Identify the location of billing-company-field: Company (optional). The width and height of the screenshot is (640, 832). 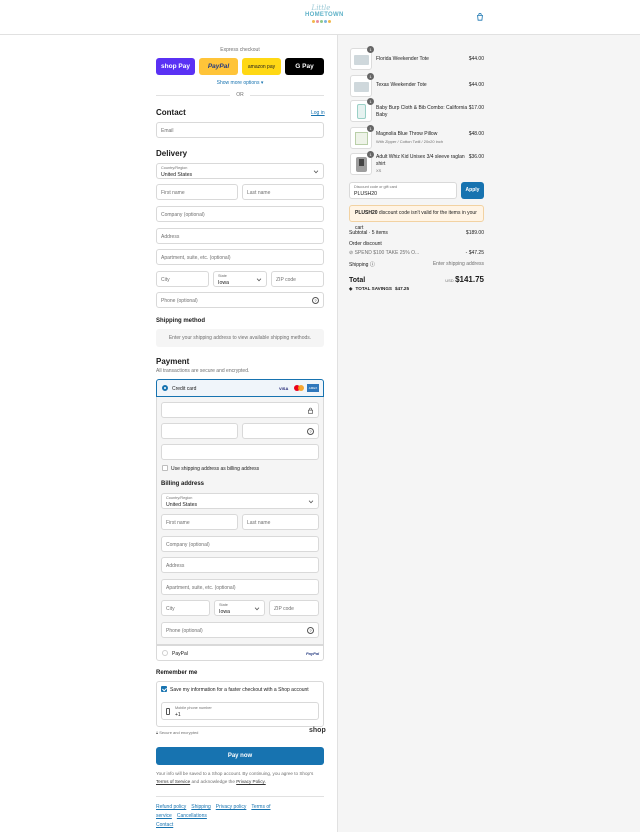
(240, 544).